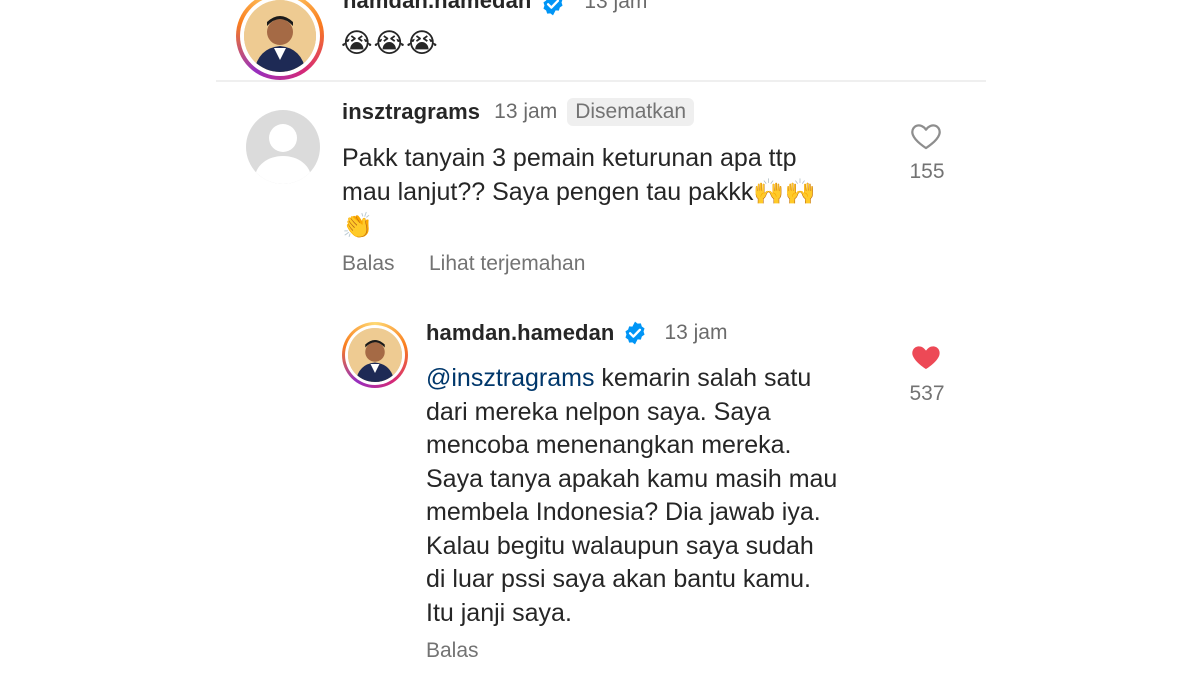  Describe the element at coordinates (696, 332) in the screenshot. I see `reply-time: 13 jam` at that location.